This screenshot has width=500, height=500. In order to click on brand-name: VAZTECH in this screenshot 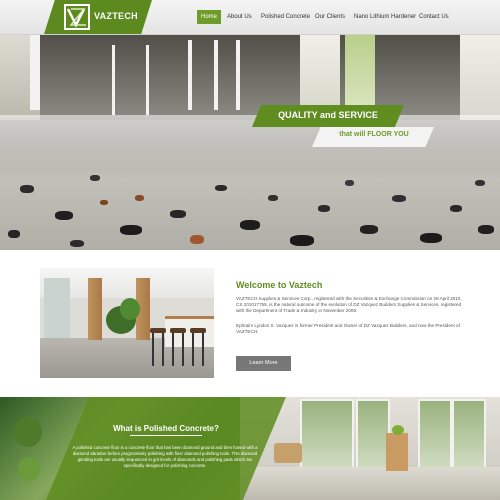, I will do `click(116, 16)`.